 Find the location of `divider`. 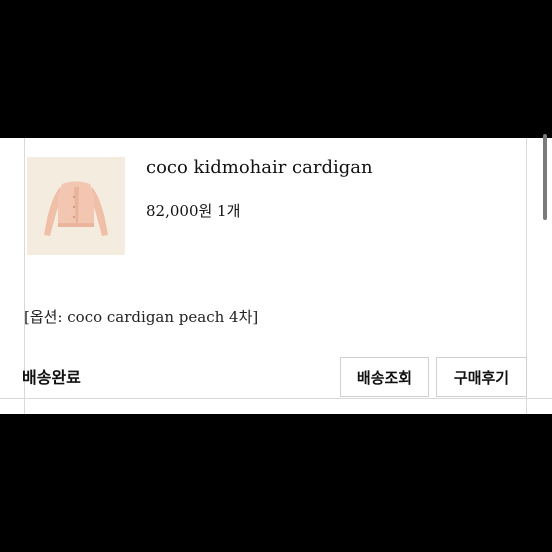

divider is located at coordinates (276, 398).